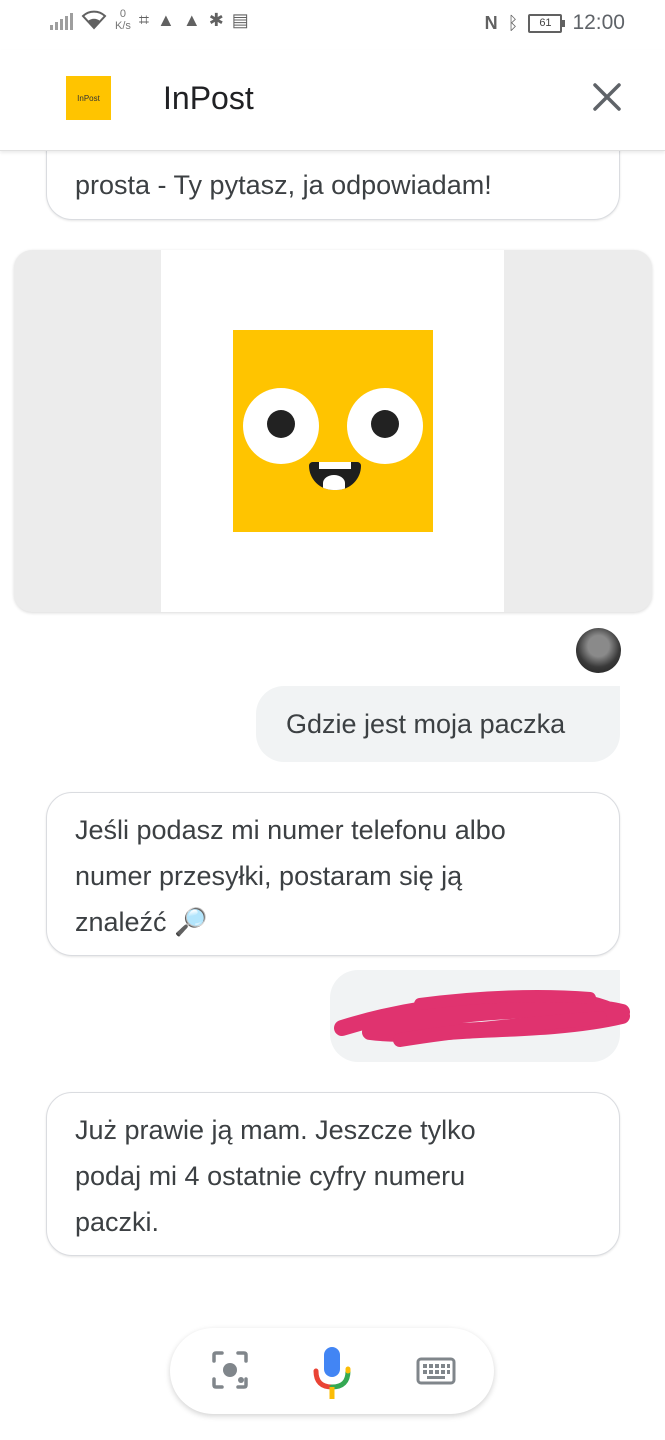 The image size is (665, 1440). What do you see at coordinates (281, 426) in the screenshot?
I see `mascot-left-eye` at bounding box center [281, 426].